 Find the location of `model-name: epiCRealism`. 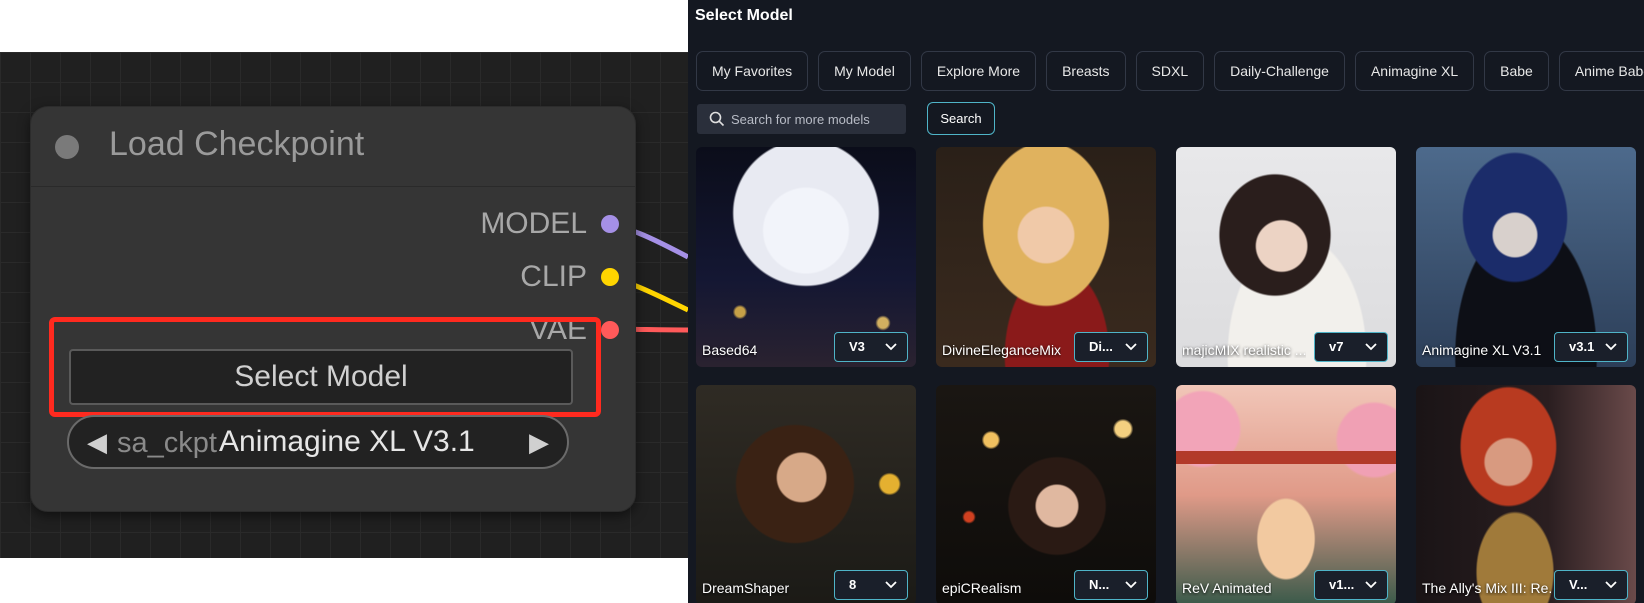

model-name: epiCRealism is located at coordinates (982, 588).